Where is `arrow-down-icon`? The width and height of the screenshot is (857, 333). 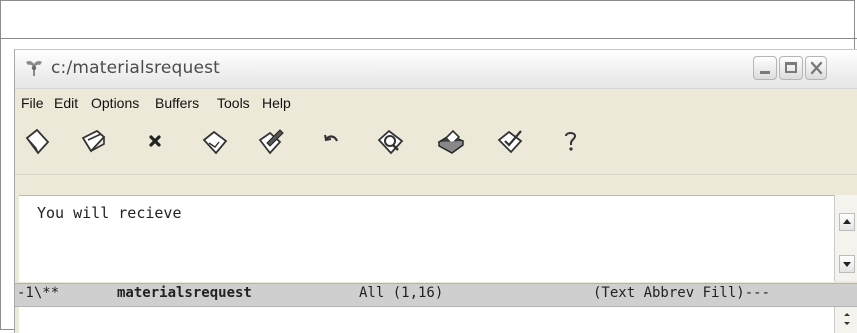 arrow-down-icon is located at coordinates (847, 264).